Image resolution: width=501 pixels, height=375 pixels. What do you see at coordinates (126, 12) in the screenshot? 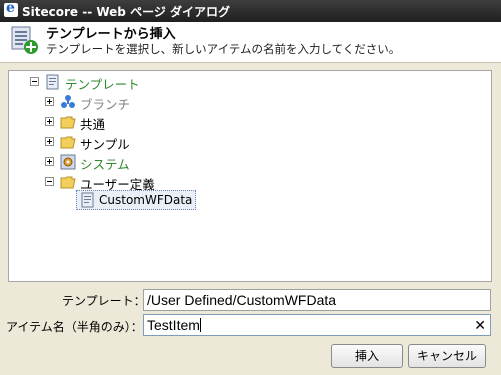
I see `window-title: Sitecore -- Web ページ ダイアログ` at bounding box center [126, 12].